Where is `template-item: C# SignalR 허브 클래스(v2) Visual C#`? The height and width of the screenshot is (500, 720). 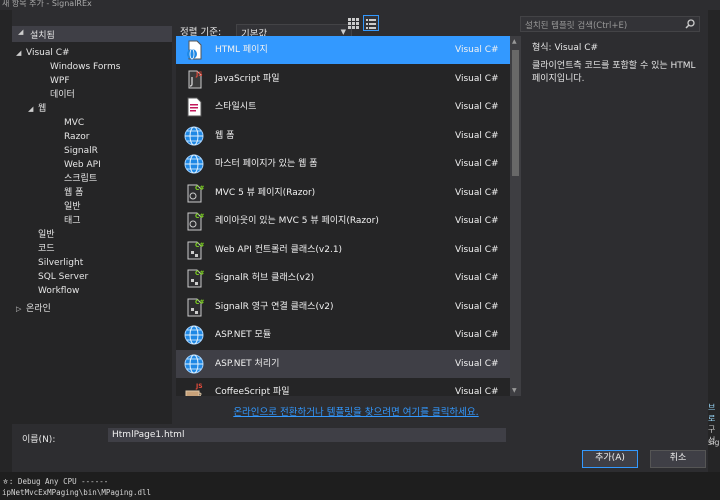 template-item: C# SignalR 허브 클래스(v2) Visual C# is located at coordinates (343, 278).